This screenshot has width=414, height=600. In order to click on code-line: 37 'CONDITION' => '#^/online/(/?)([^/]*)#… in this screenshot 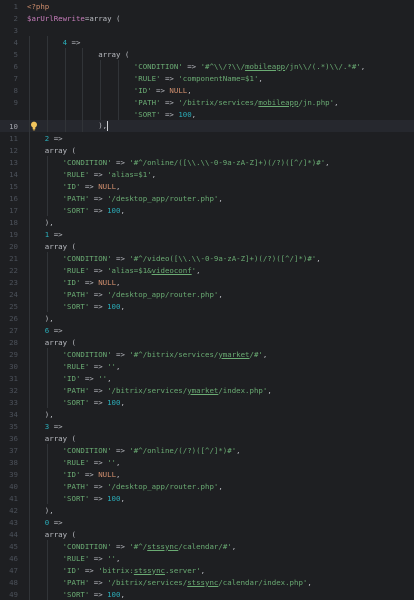, I will do `click(207, 450)`.